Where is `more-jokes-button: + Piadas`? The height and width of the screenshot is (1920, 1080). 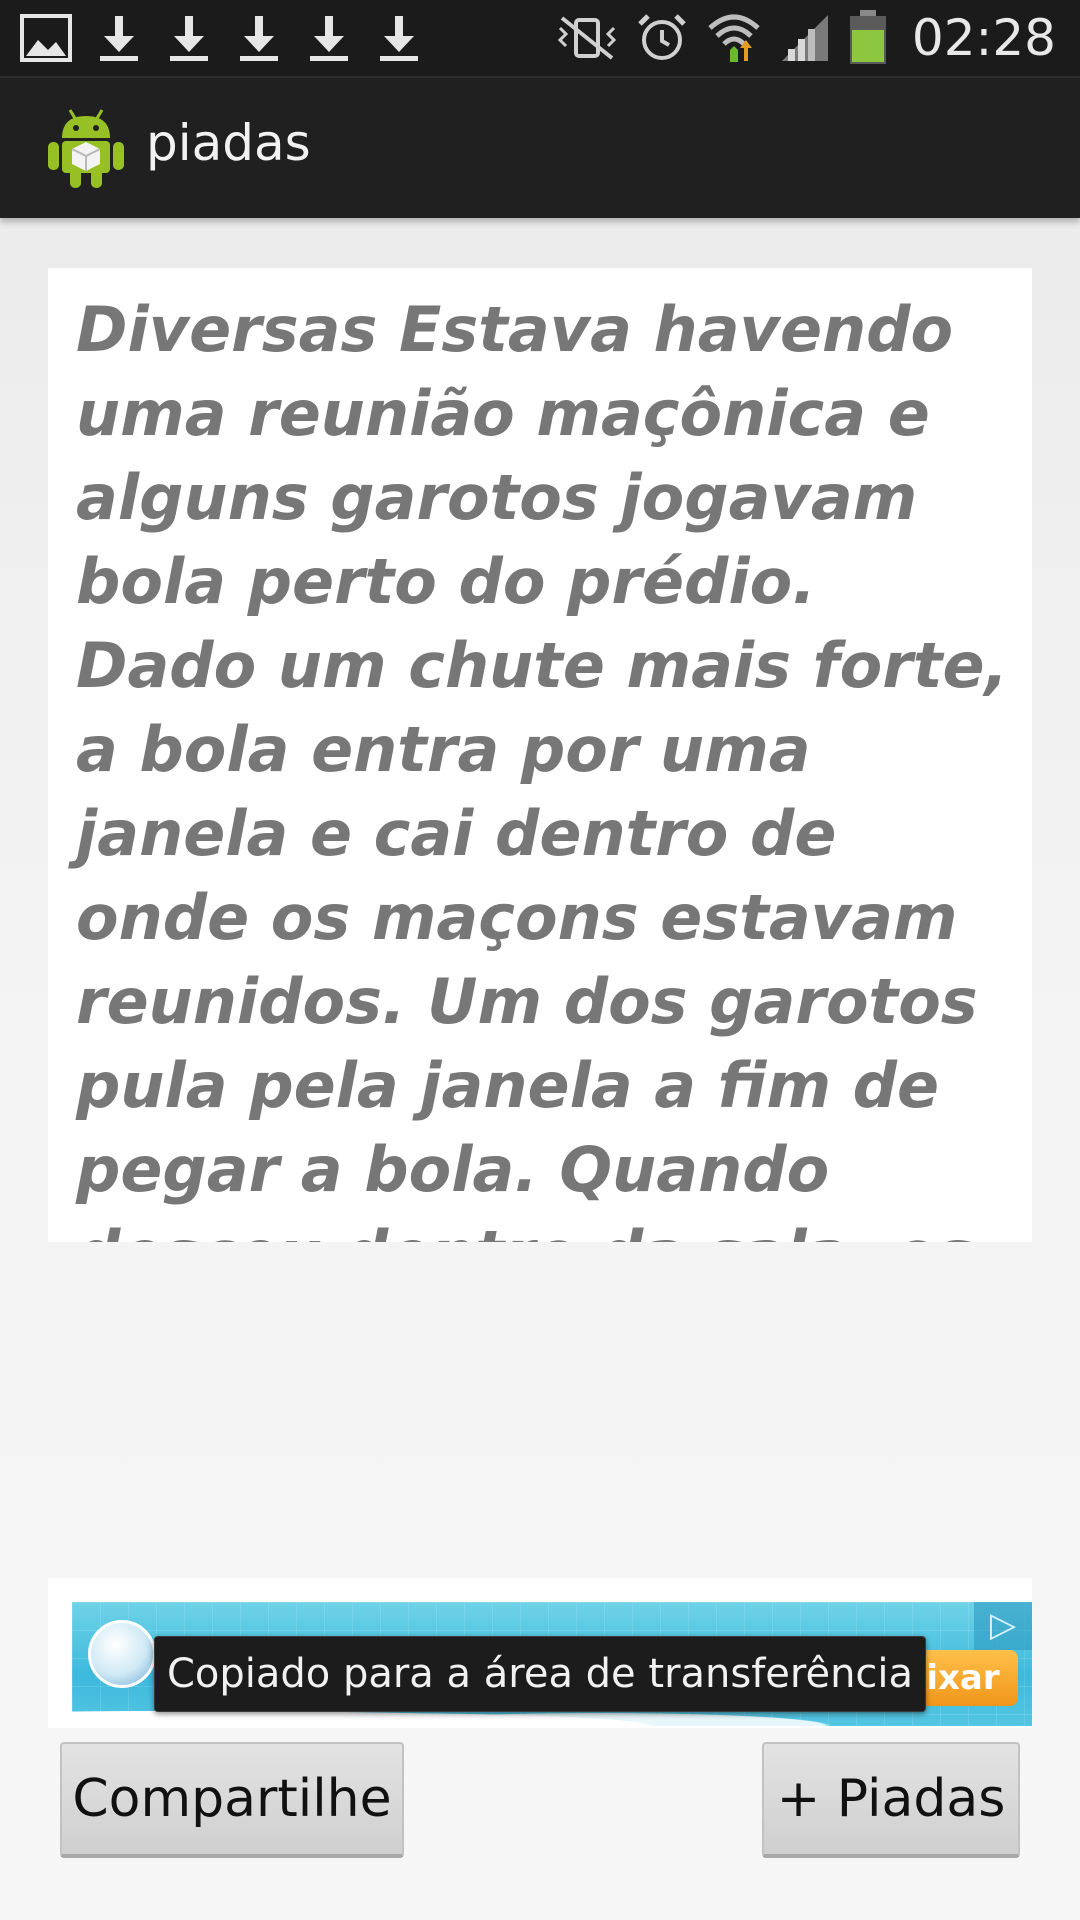 more-jokes-button: + Piadas is located at coordinates (891, 1800).